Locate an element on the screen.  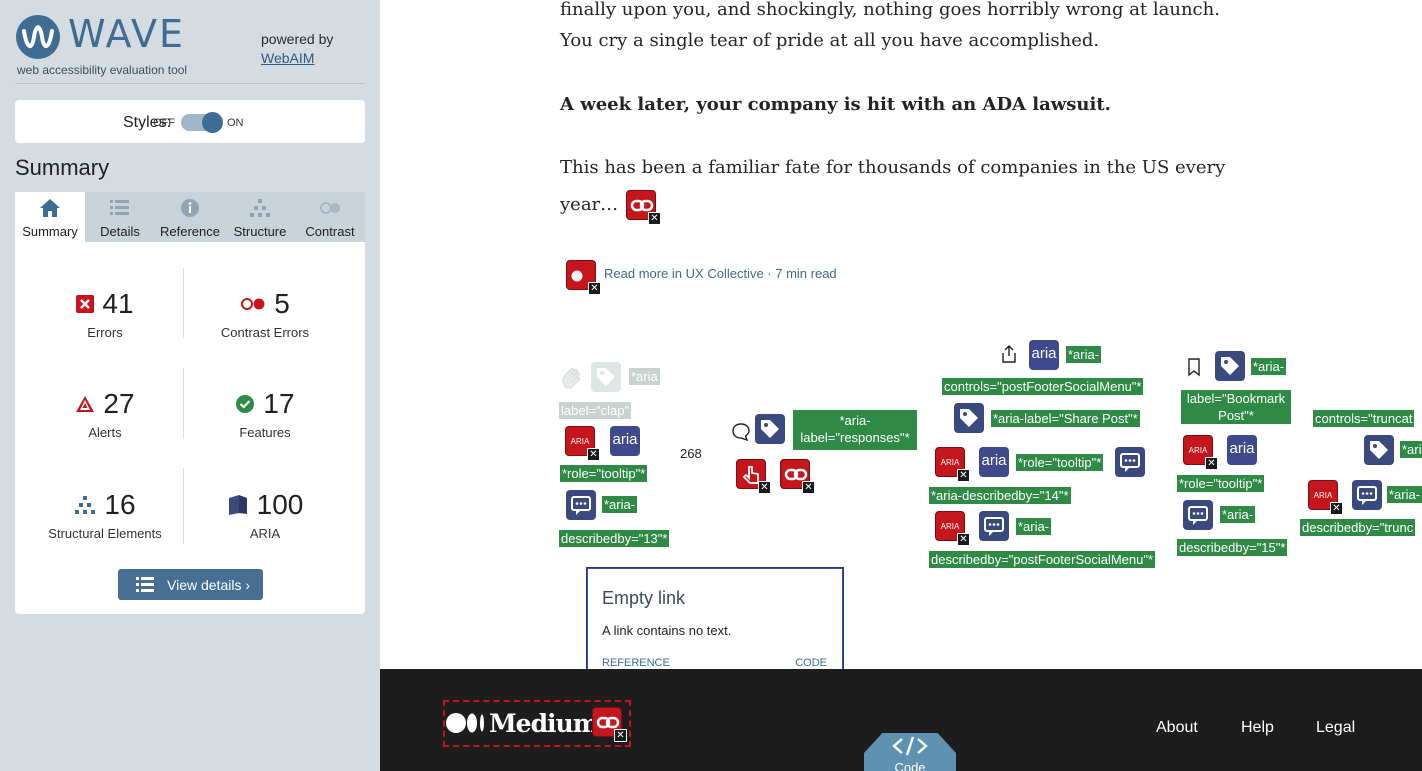
aria-describedby-annotation: describedby="postFooterSocialMenu"* is located at coordinates (1042, 559).